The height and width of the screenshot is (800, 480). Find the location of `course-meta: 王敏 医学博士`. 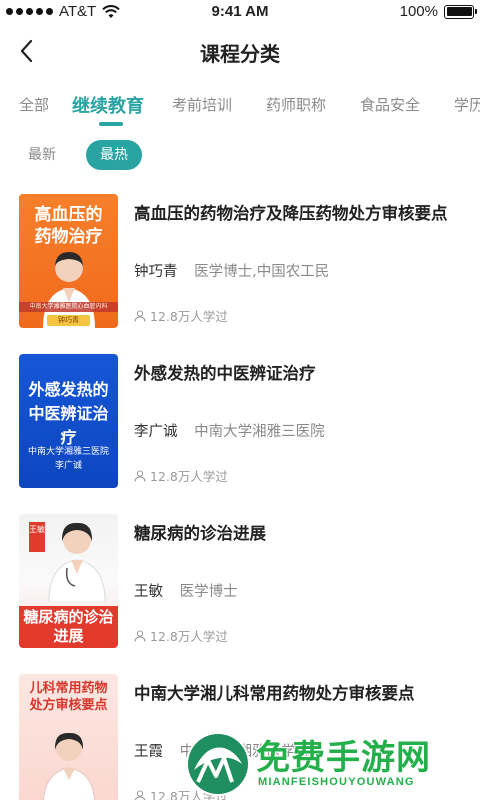

course-meta: 王敏 医学博士 is located at coordinates (186, 590).